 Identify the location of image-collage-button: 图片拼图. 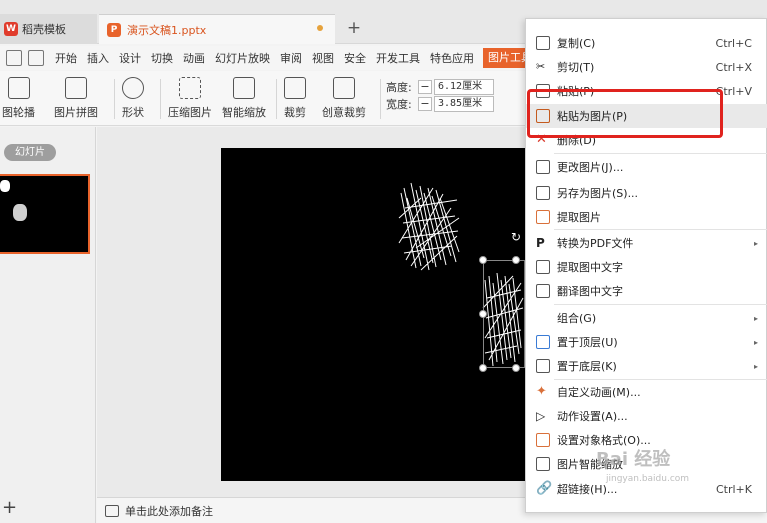
(76, 98).